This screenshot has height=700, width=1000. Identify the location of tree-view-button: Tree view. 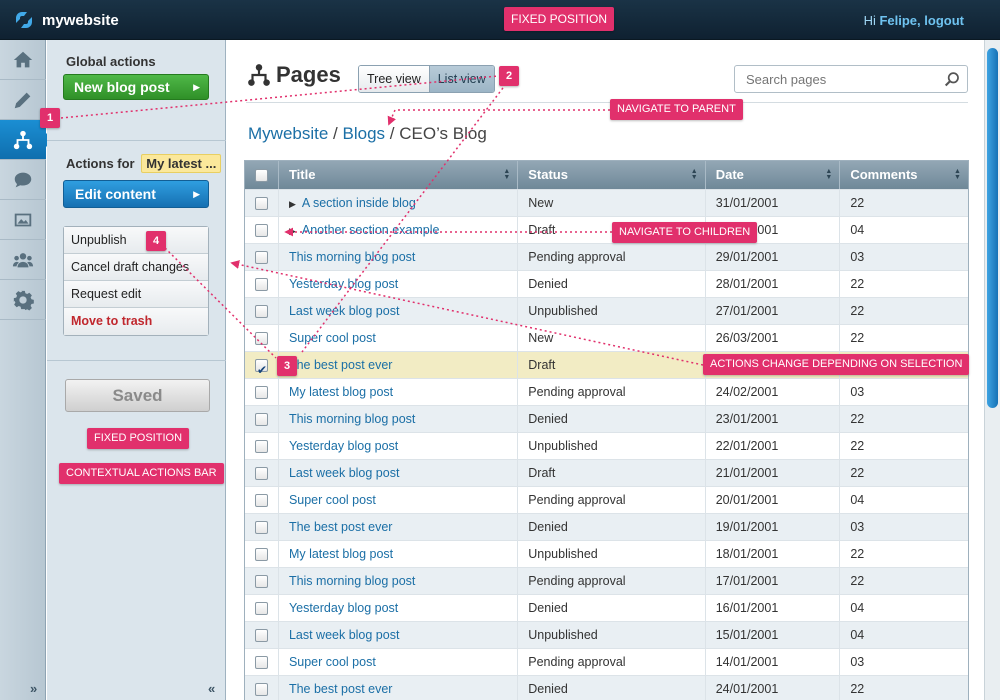
(394, 79).